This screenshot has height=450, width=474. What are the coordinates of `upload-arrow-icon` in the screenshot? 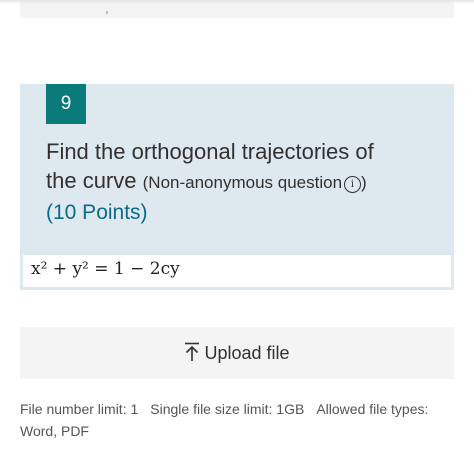 It's located at (192, 356).